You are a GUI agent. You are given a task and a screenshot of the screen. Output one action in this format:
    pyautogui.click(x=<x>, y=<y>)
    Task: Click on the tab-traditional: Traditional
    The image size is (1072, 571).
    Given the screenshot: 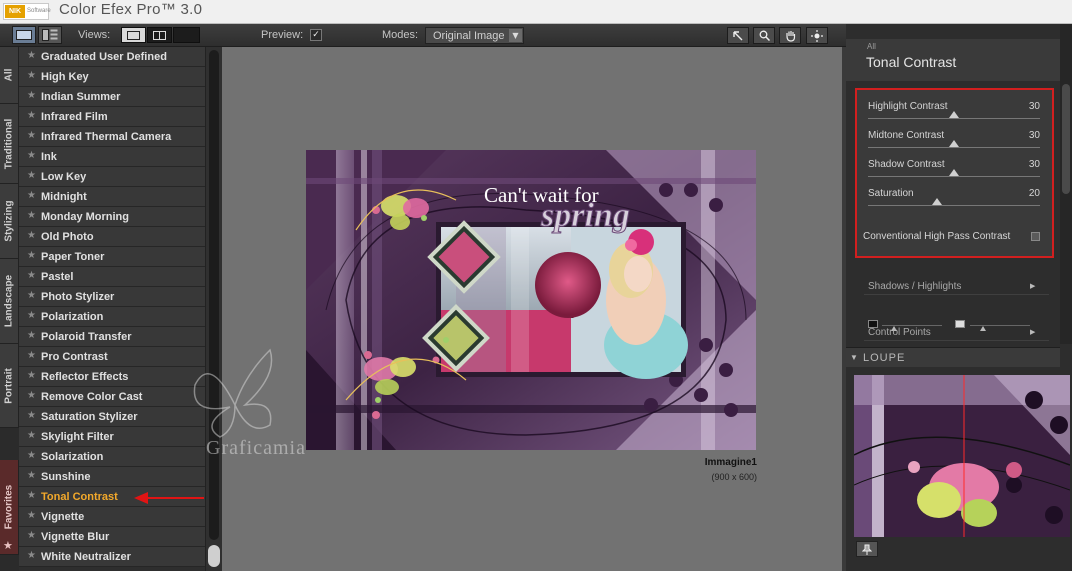 What is the action you would take?
    pyautogui.click(x=9, y=144)
    